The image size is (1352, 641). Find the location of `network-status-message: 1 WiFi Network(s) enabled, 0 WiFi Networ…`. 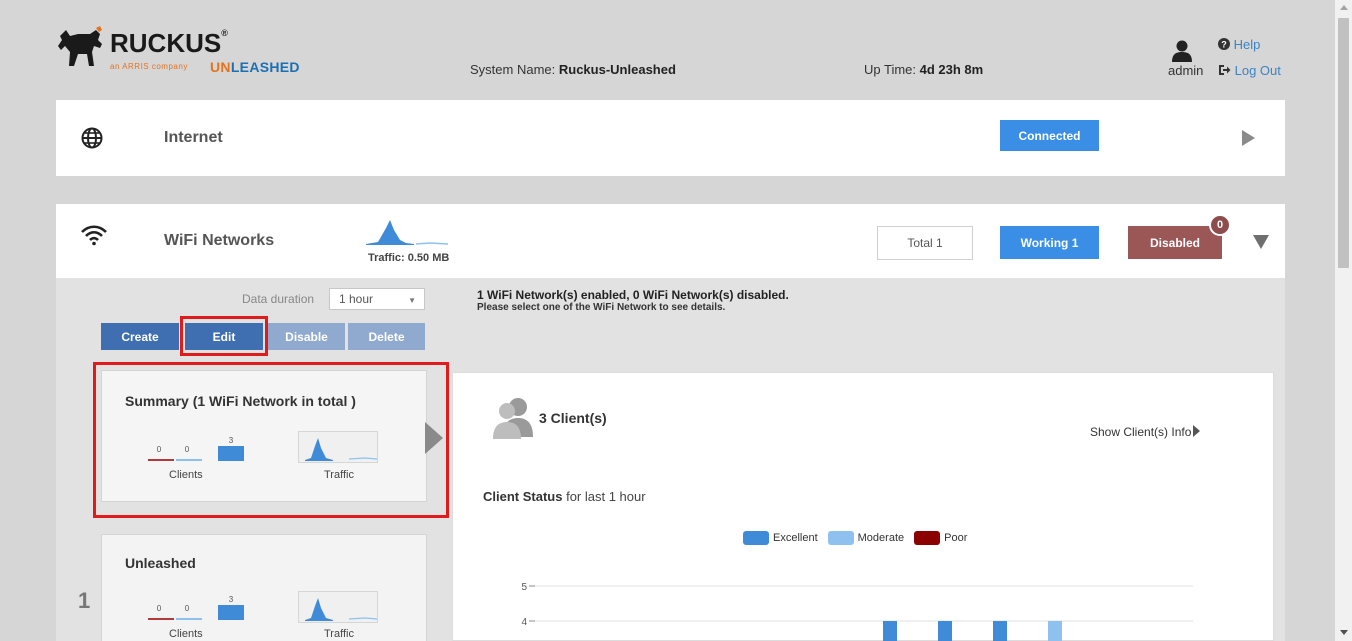

network-status-message: 1 WiFi Network(s) enabled, 0 WiFi Networ… is located at coordinates (633, 295).